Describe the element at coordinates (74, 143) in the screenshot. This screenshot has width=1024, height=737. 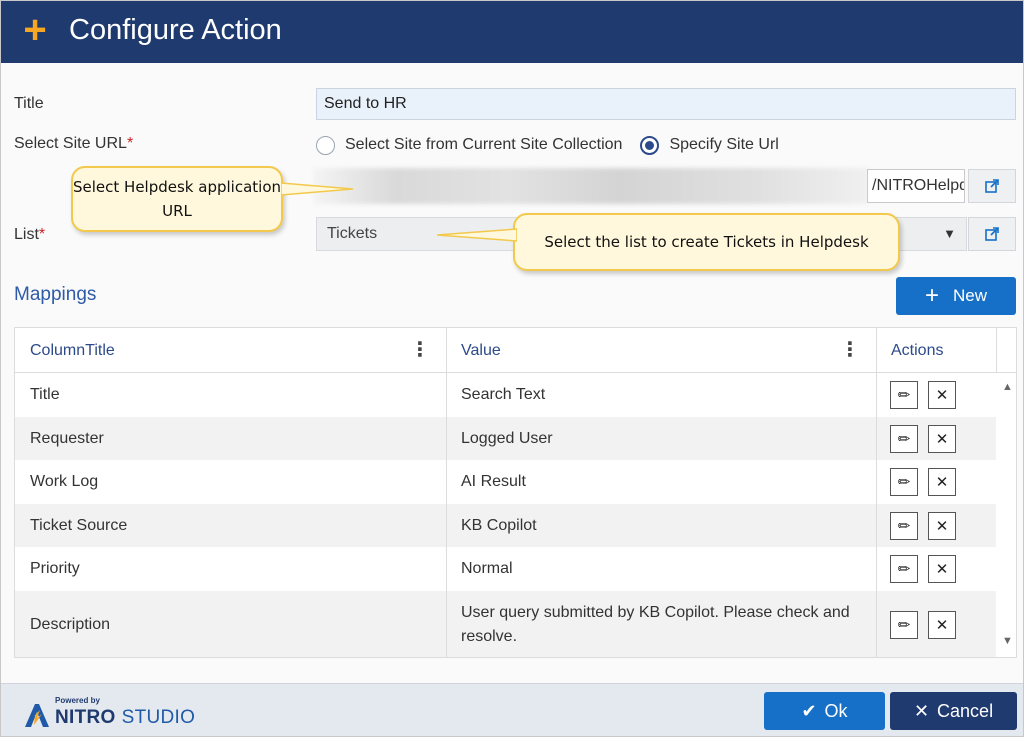
I see `site-url-label: Select Site URL*` at that location.